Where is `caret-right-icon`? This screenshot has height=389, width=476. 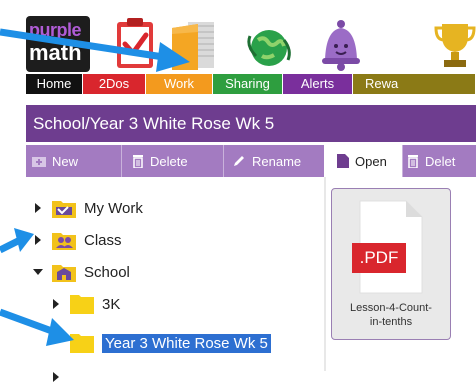
caret-right-icon is located at coordinates (56, 377).